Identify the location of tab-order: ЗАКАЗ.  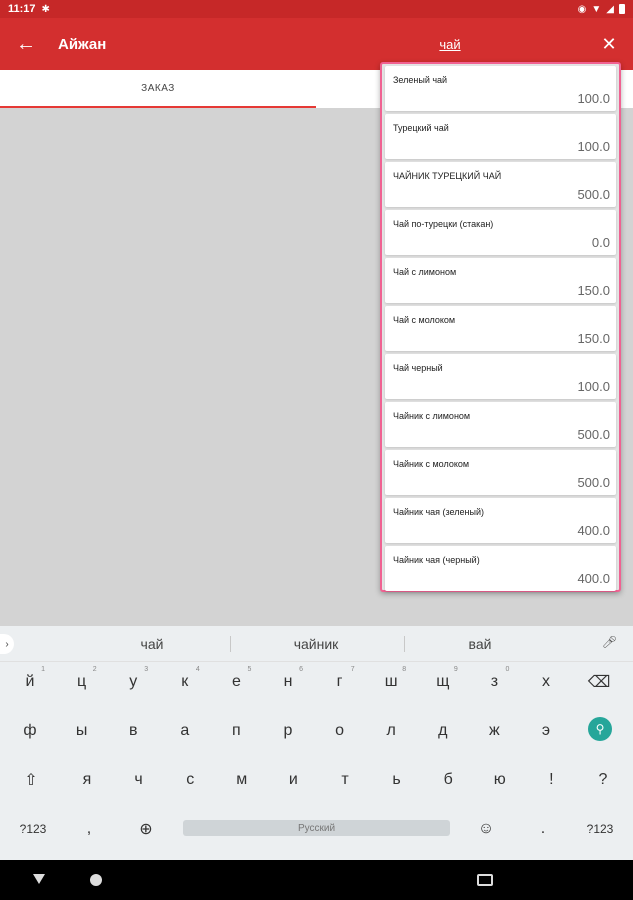
(158, 89).